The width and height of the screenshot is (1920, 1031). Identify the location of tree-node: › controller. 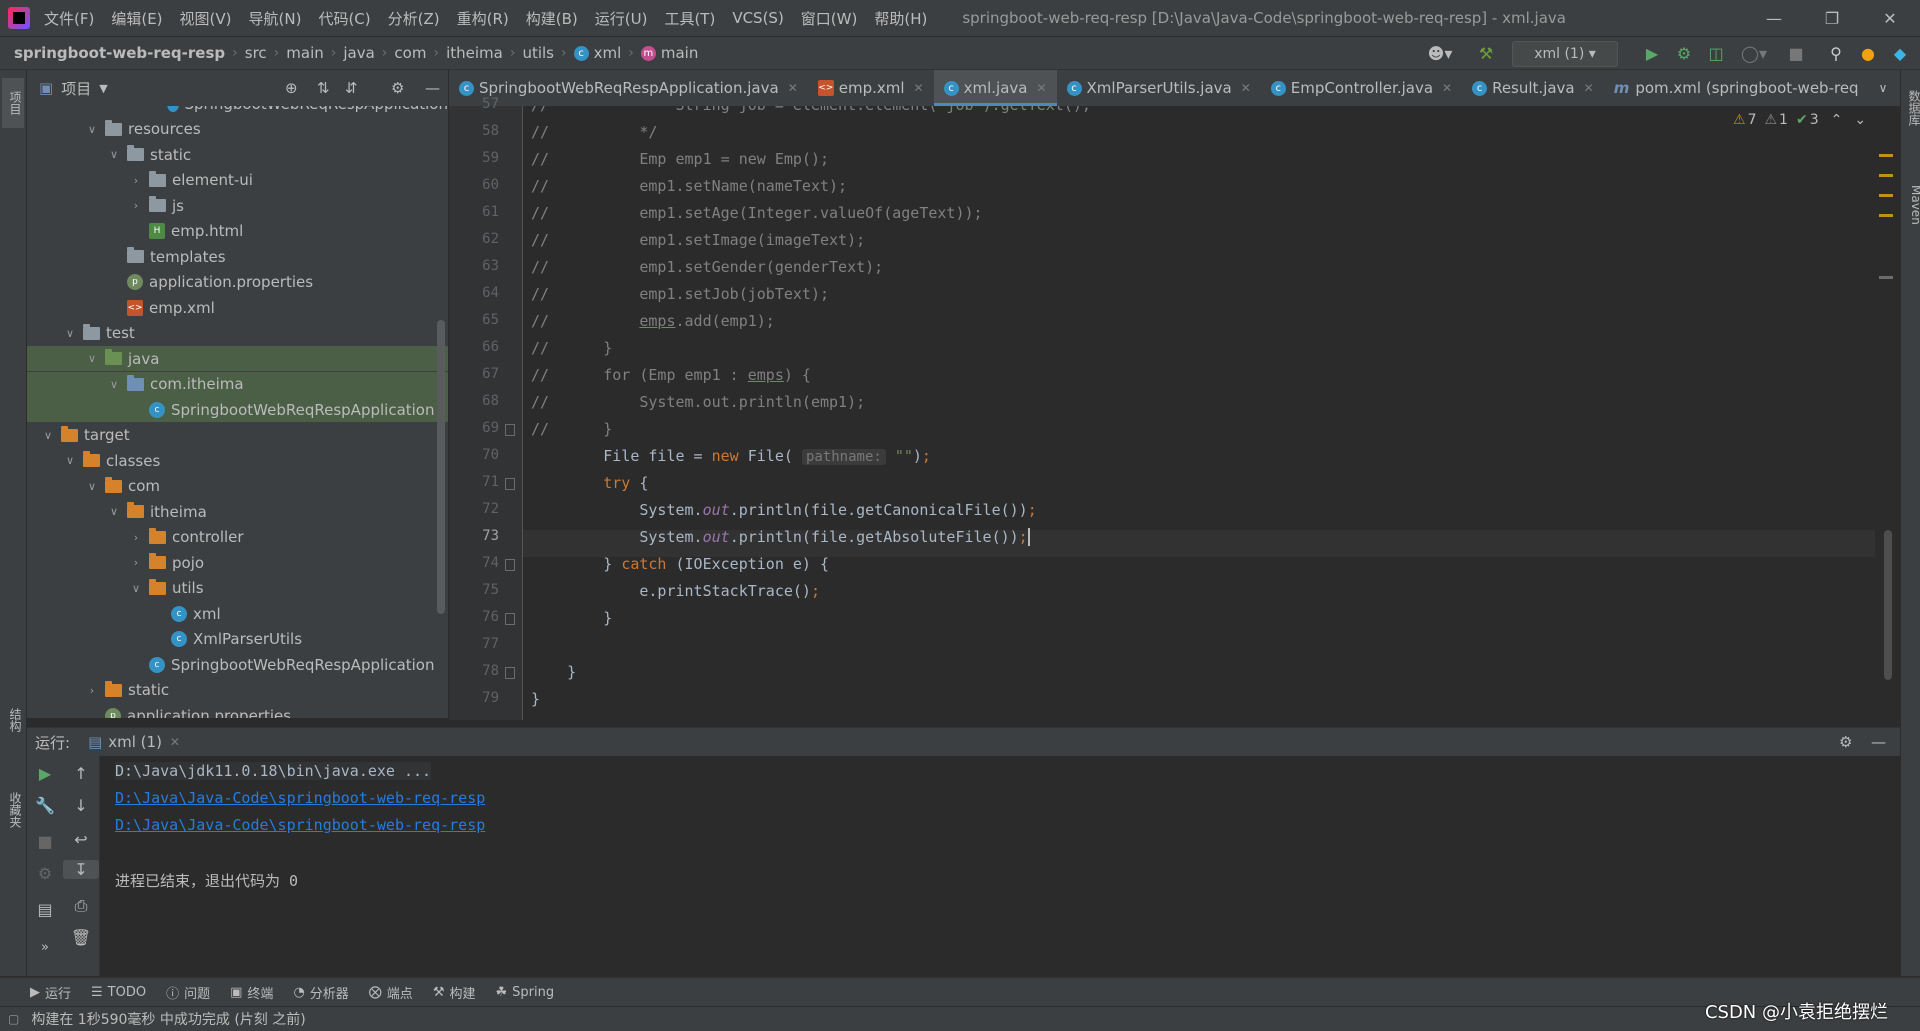
(237, 537).